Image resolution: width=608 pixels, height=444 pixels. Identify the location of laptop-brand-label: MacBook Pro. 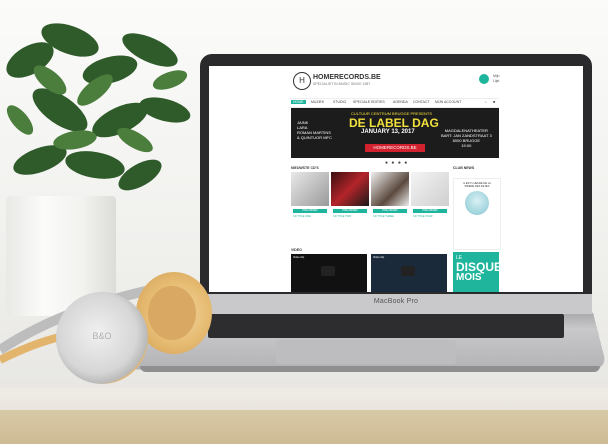
(396, 301).